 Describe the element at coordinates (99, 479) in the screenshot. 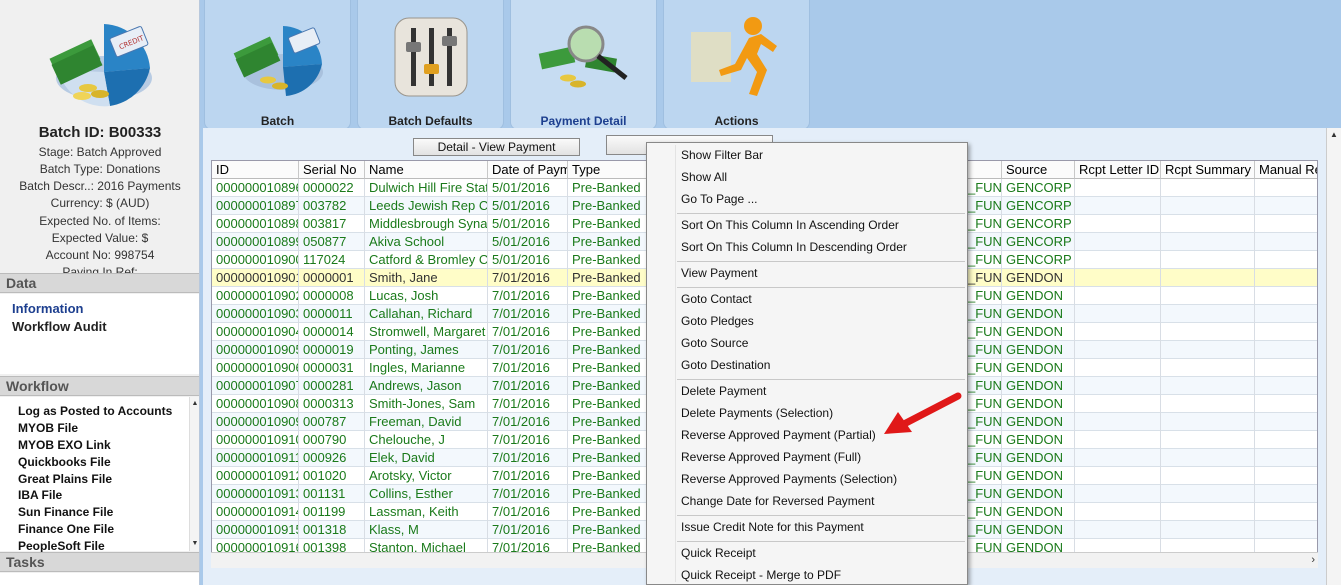

I see `workflow-item-great-plains: Great Plains File` at that location.